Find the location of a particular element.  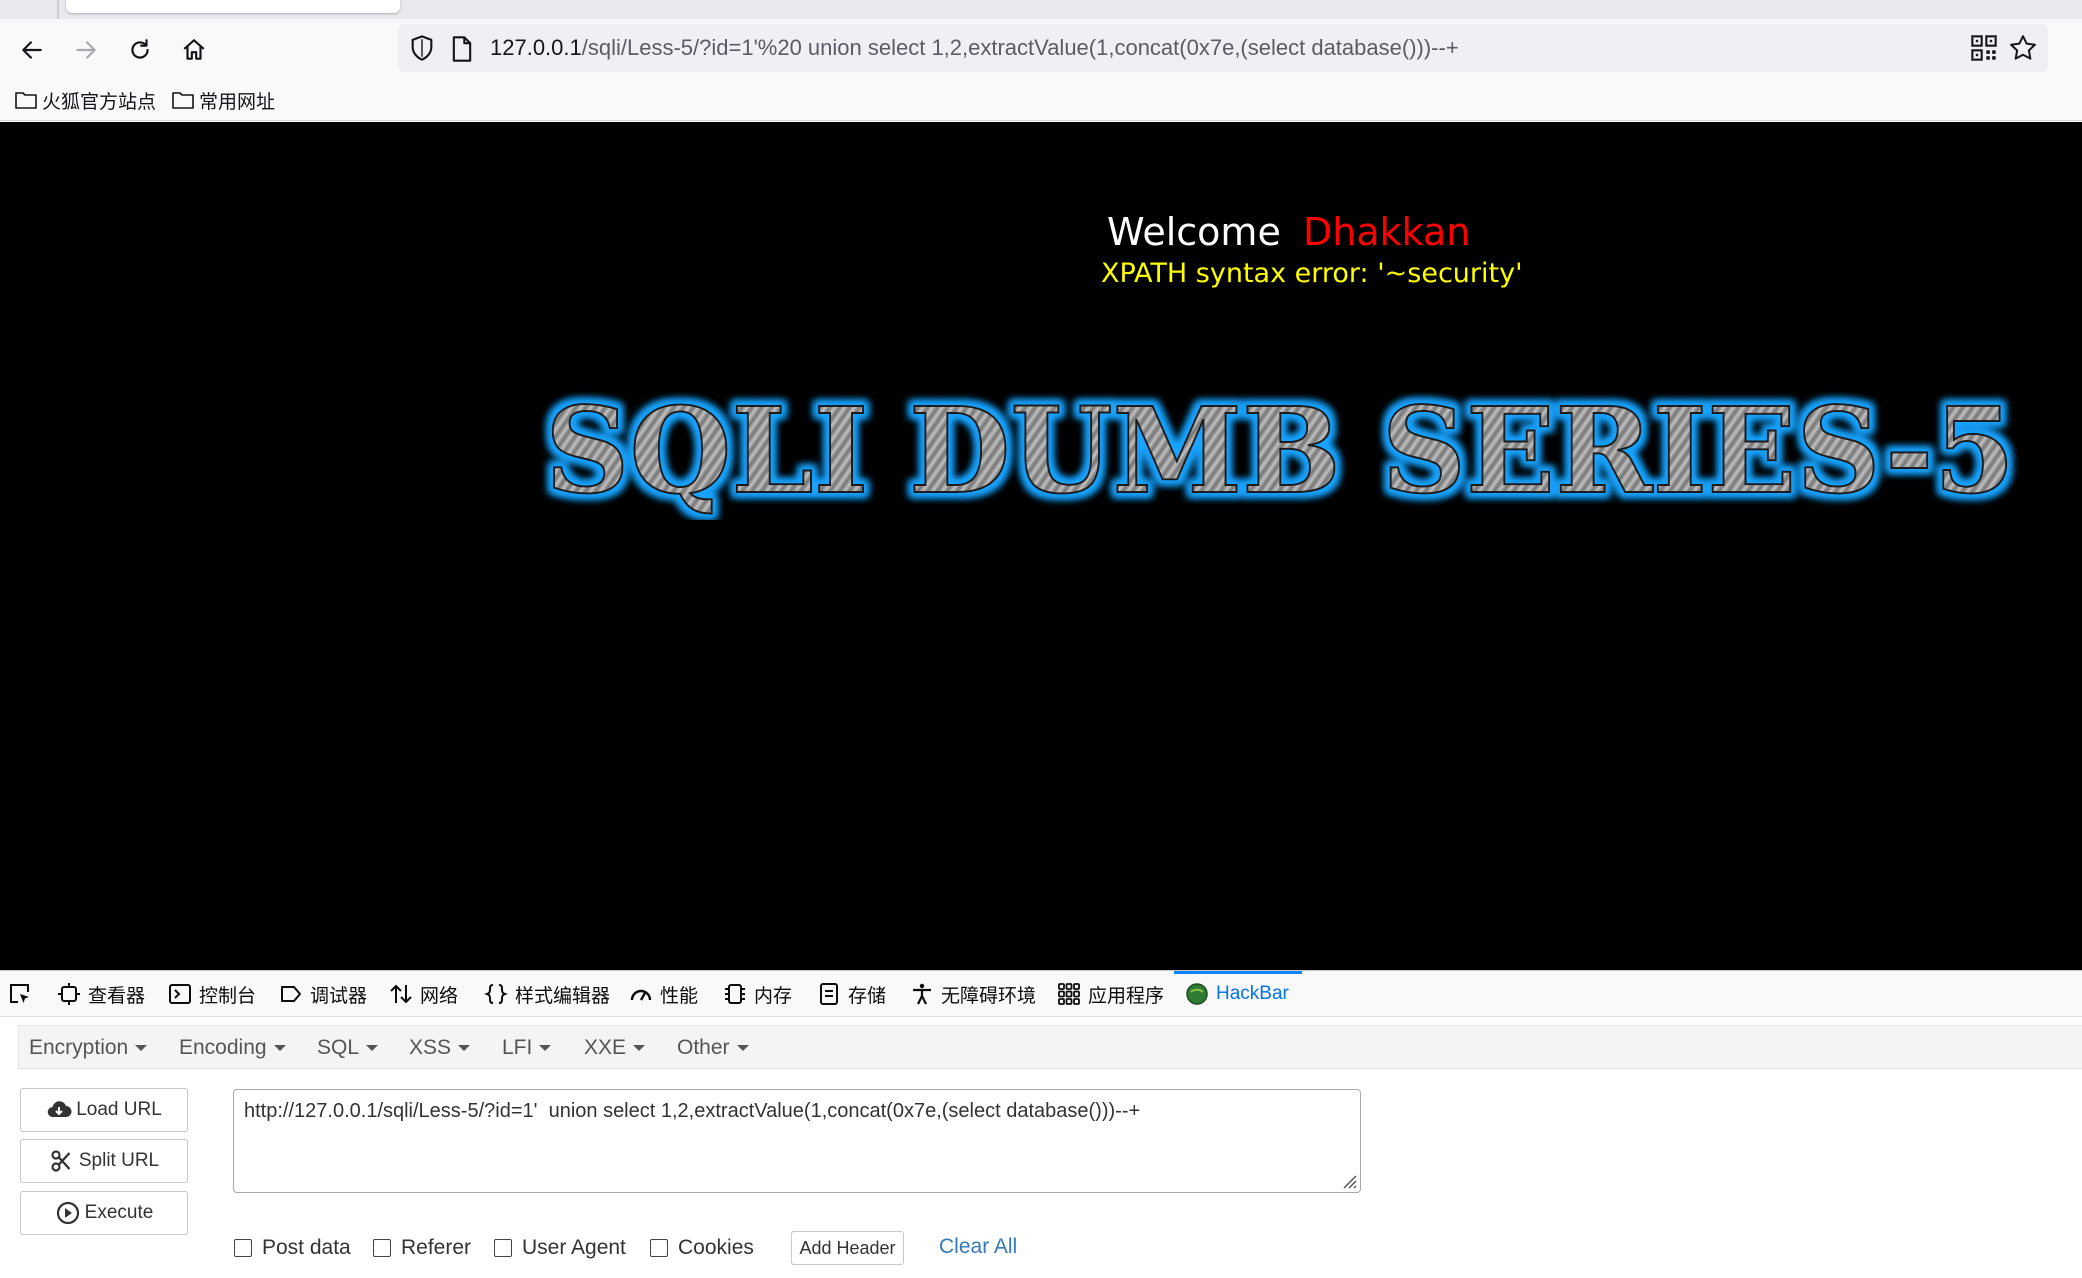

post-data-checkbox: Post data is located at coordinates (292, 1248).